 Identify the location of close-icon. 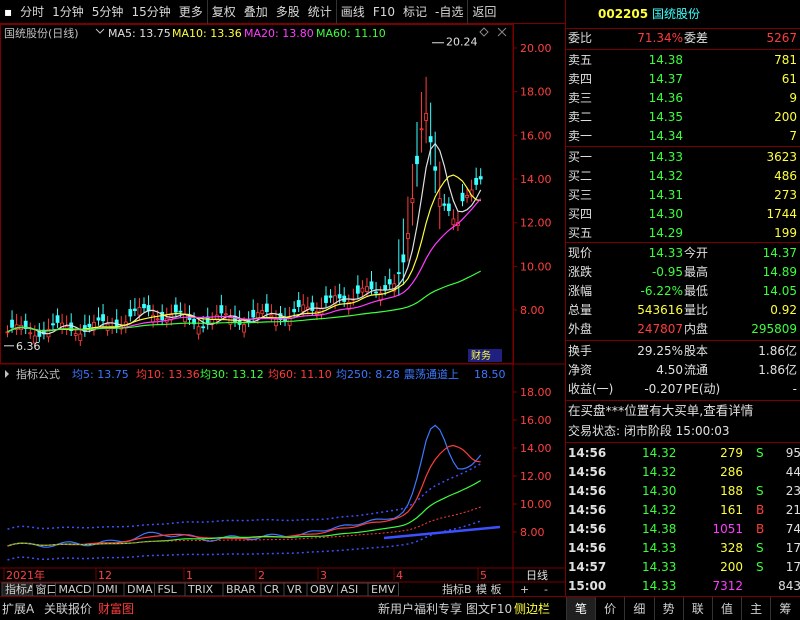
(502, 32).